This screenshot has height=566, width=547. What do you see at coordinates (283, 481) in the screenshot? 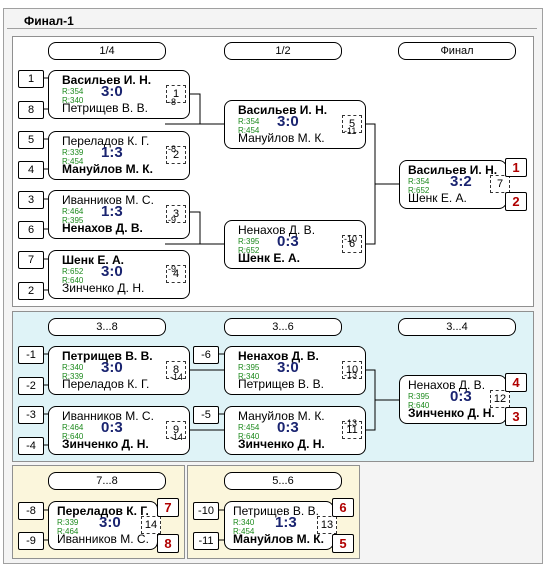
I see `round-header-places-5-6: 5...6` at bounding box center [283, 481].